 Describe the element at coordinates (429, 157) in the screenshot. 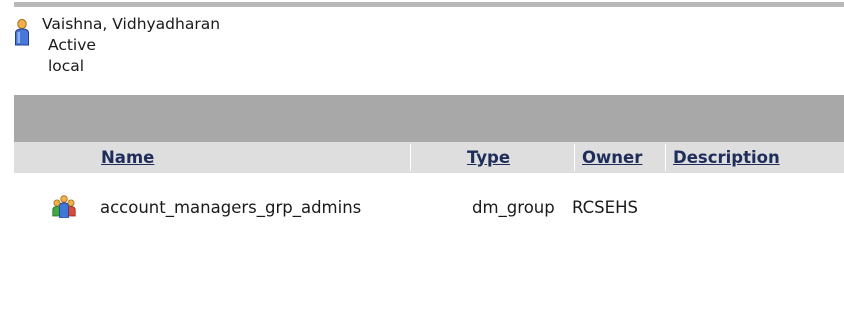

I see `table-header: Name Type Owner Description` at that location.